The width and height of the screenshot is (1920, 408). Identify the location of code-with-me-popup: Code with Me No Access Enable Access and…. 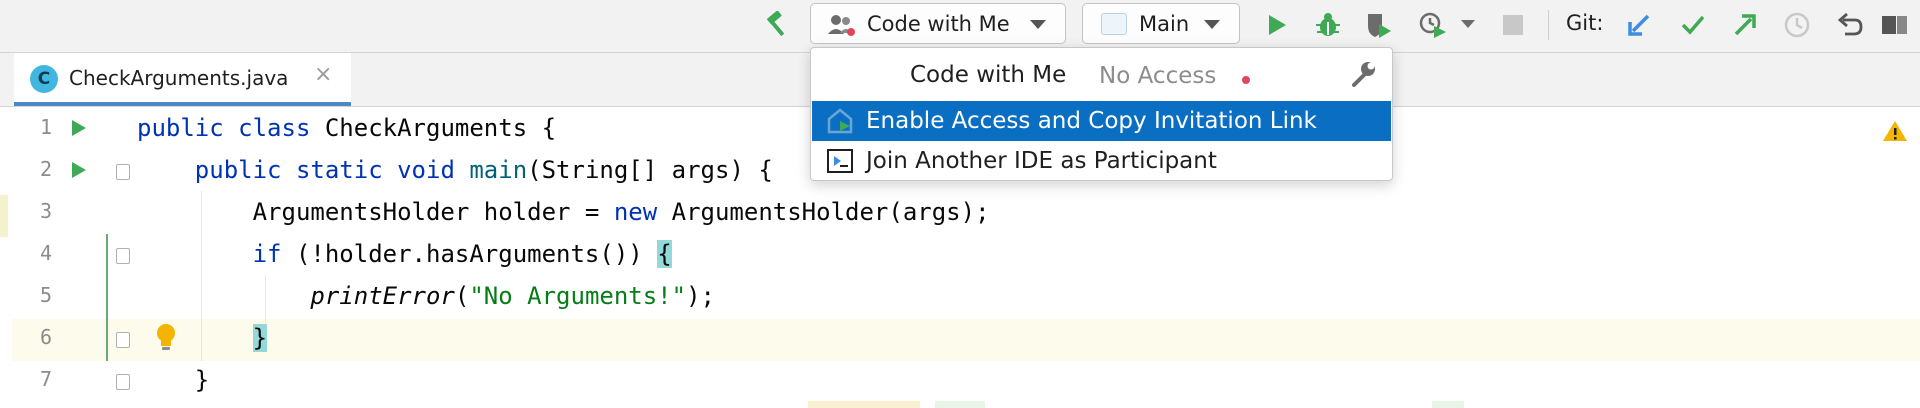
(1101, 114).